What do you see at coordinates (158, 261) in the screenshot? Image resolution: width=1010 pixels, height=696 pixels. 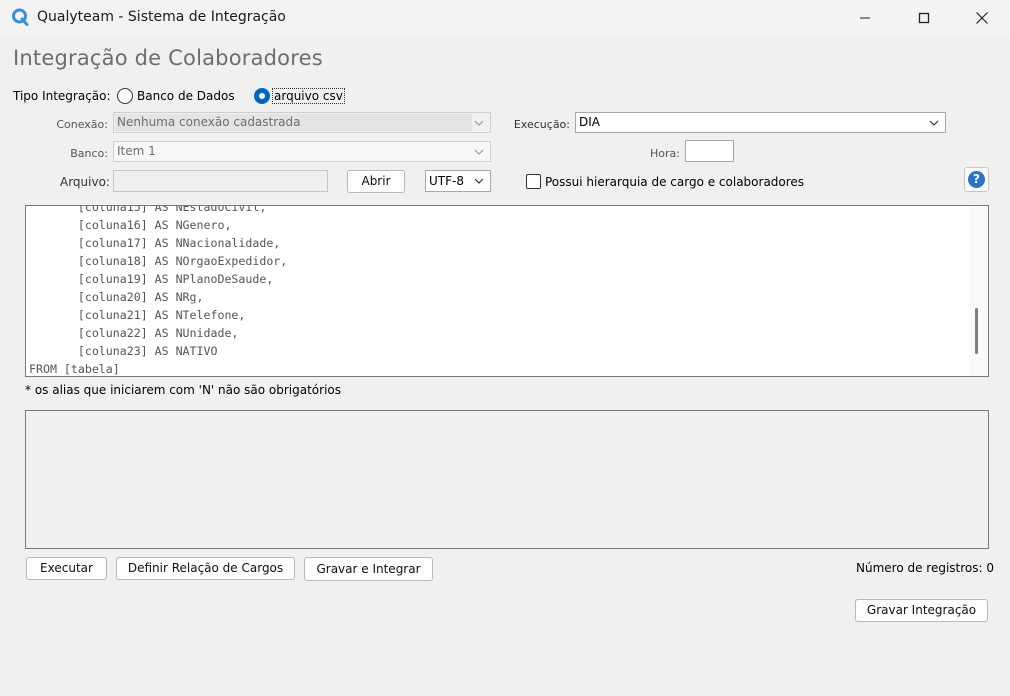 I see `sql-line: [coluna18] AS NOrgaoExpedidor,` at bounding box center [158, 261].